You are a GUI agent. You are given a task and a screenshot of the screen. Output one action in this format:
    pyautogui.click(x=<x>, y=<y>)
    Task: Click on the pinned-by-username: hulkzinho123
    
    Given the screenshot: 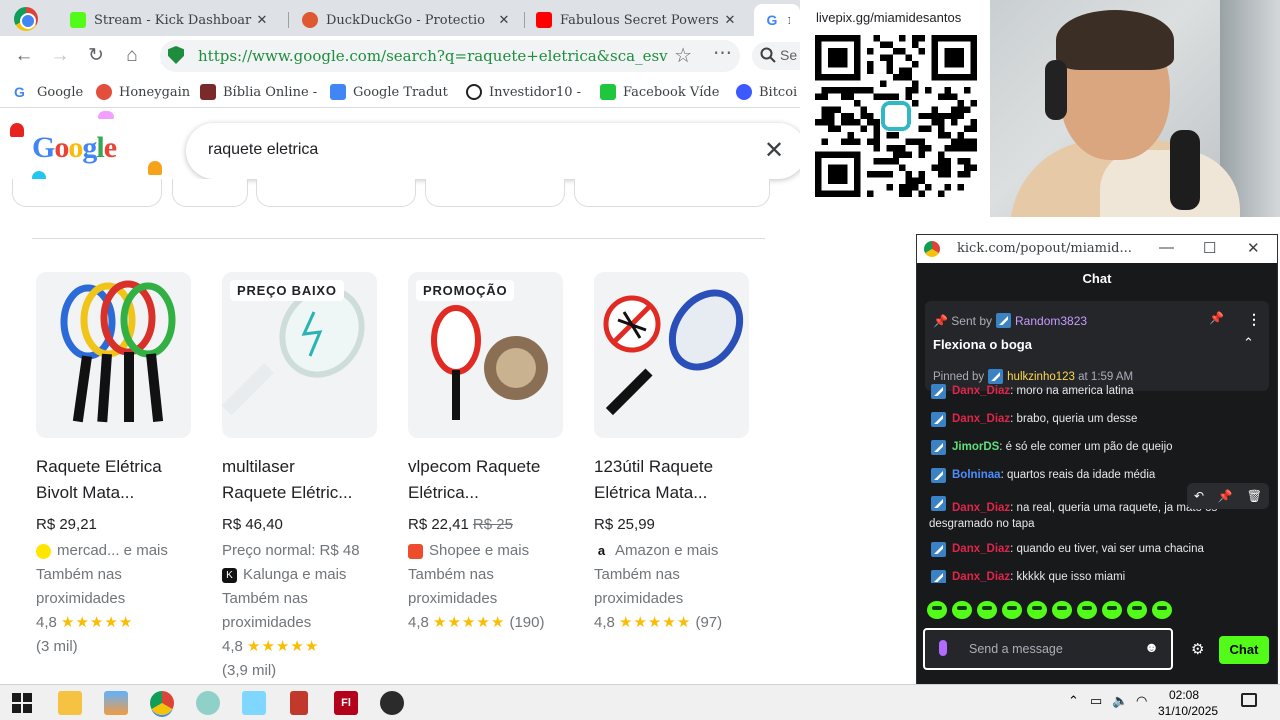 What is the action you would take?
    pyautogui.click(x=1041, y=377)
    